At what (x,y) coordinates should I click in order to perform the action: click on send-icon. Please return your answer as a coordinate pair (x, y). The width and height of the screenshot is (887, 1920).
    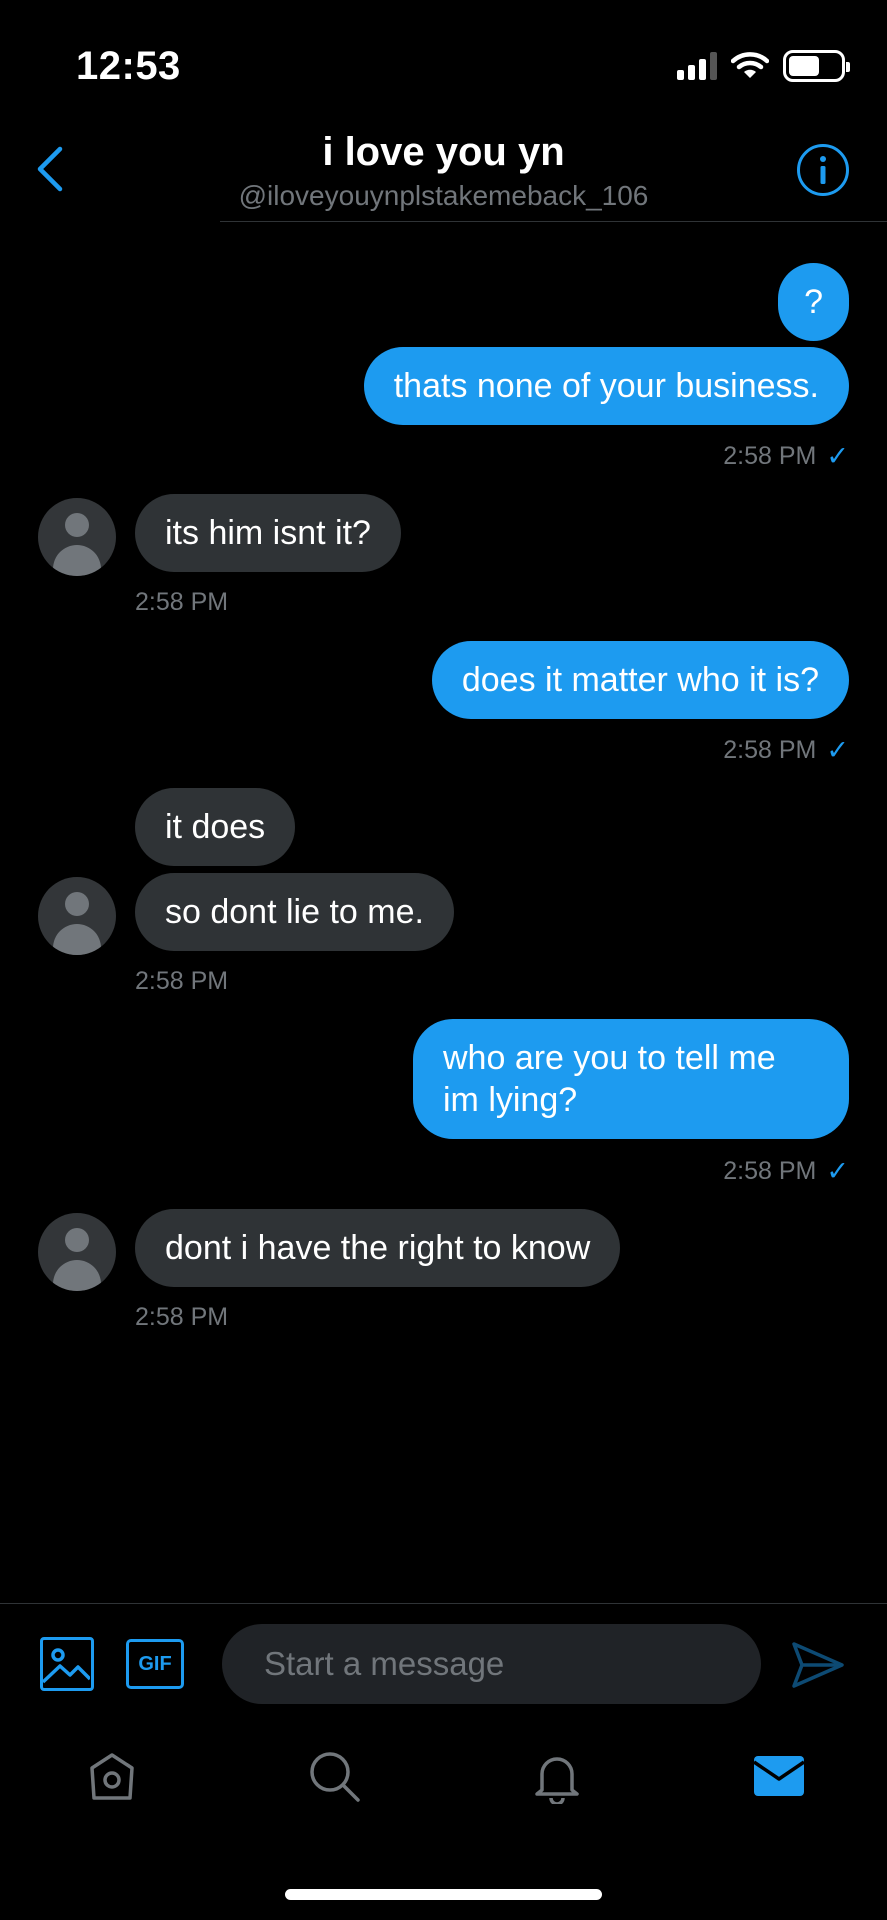
    Looking at the image, I should click on (818, 1665).